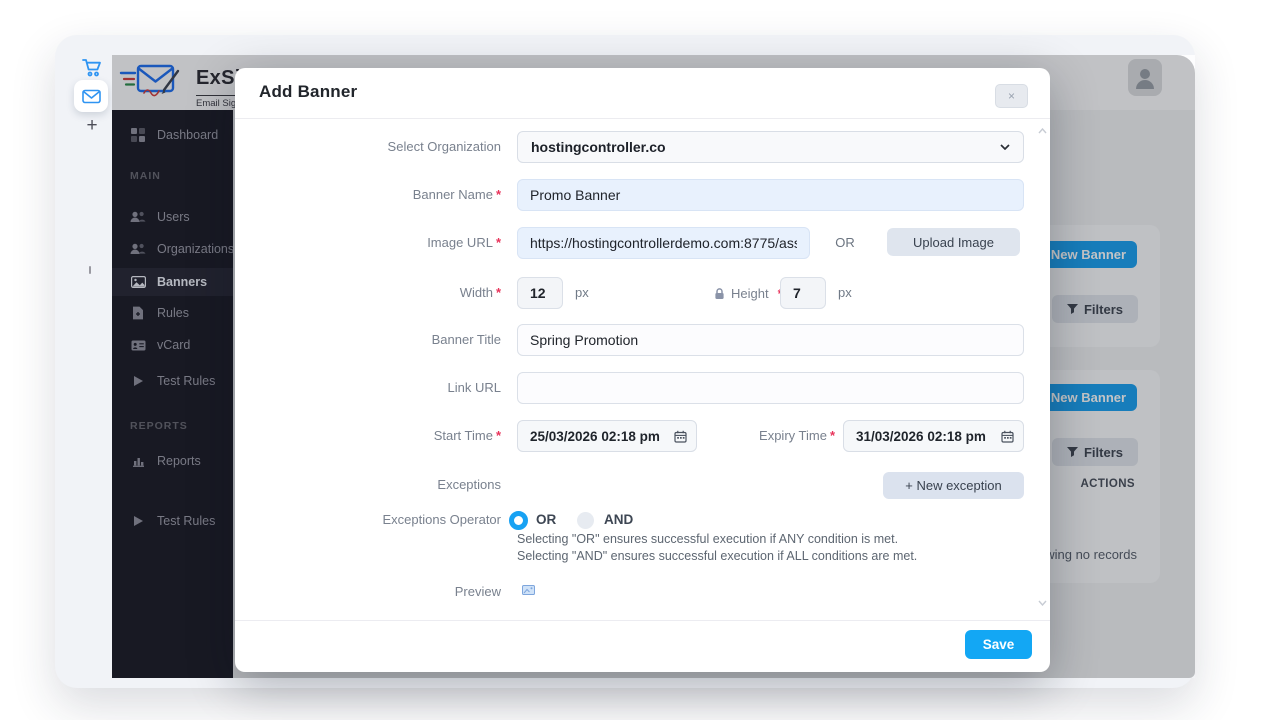 This screenshot has width=1280, height=720. What do you see at coordinates (540, 293) in the screenshot?
I see `width-input` at bounding box center [540, 293].